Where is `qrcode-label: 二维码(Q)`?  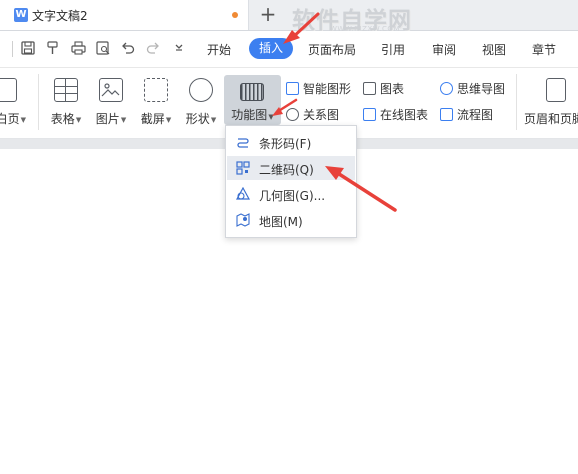
qrcode-label: 二维码(Q) is located at coordinates (286, 170).